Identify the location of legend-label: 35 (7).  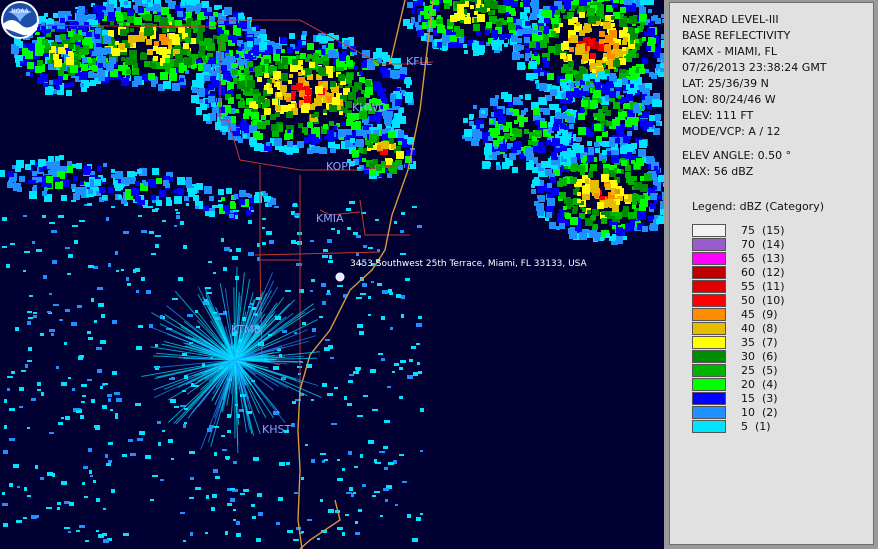
(759, 342).